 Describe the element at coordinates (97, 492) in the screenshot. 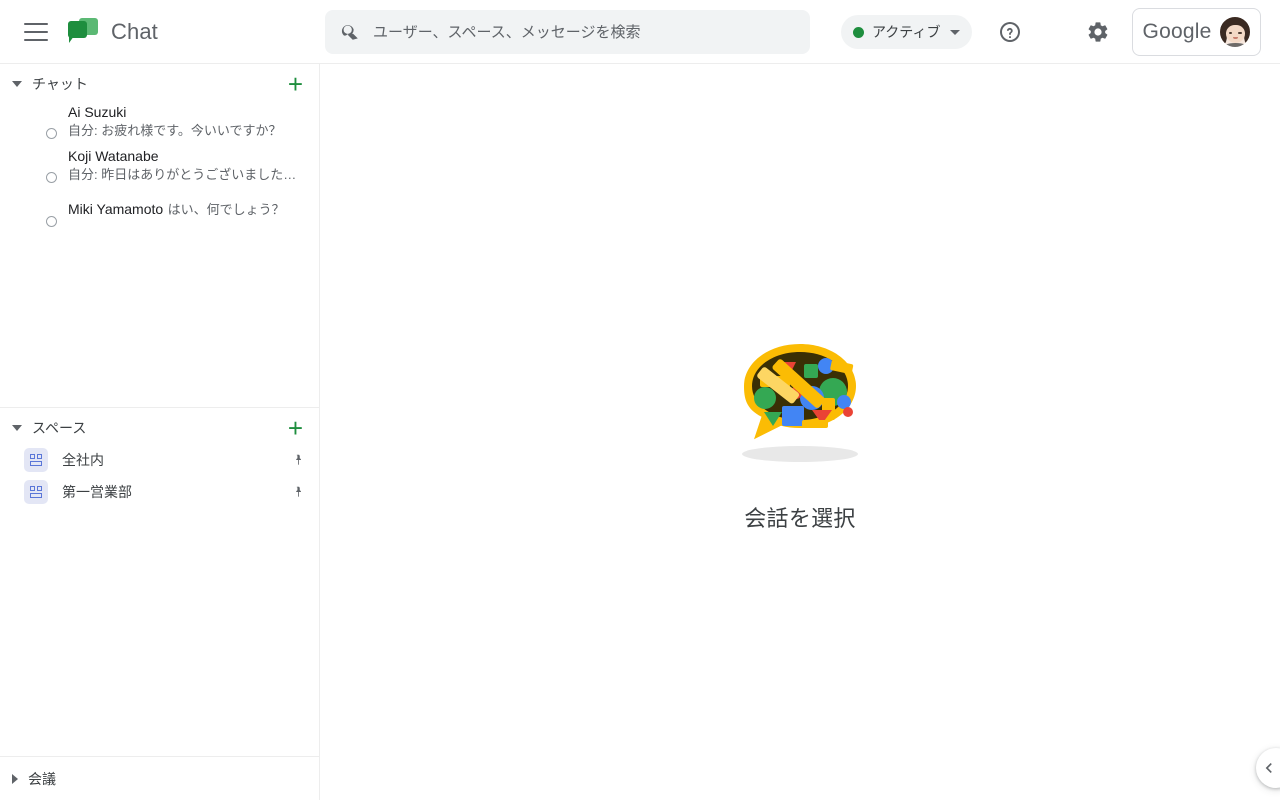

I see `space-item-name: 第一営業部` at that location.